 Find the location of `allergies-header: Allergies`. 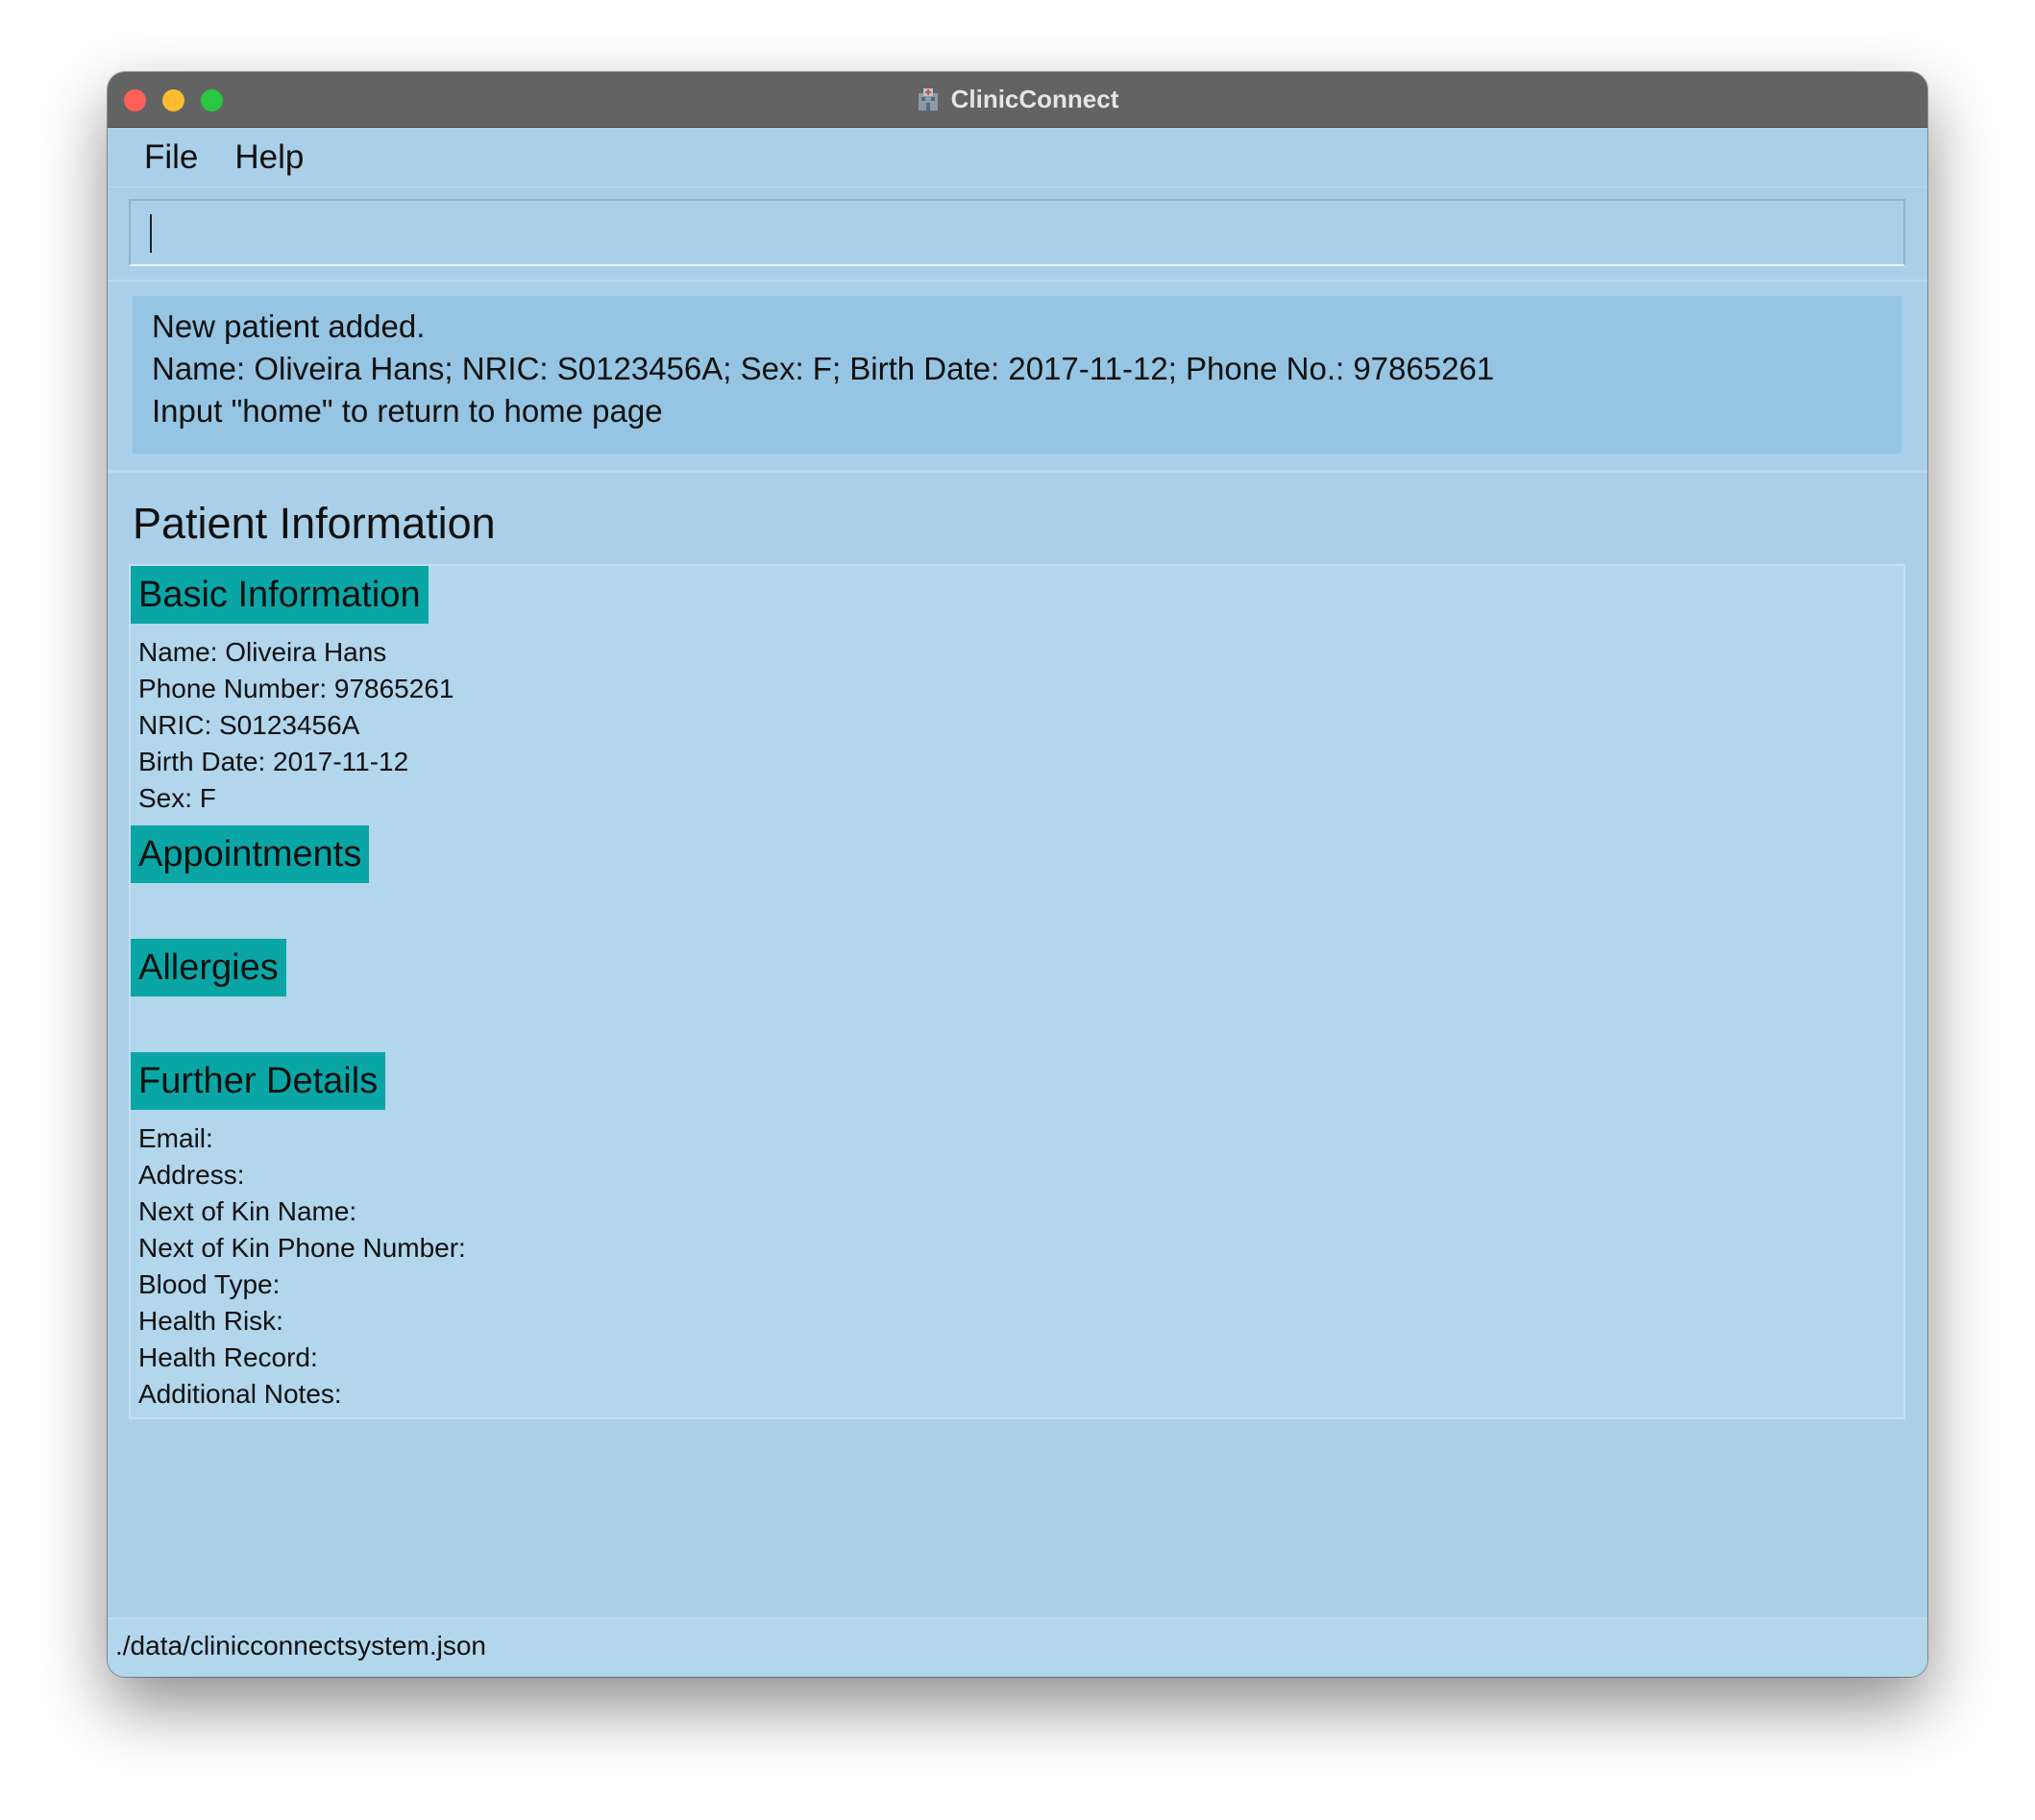

allergies-header: Allergies is located at coordinates (208, 968).